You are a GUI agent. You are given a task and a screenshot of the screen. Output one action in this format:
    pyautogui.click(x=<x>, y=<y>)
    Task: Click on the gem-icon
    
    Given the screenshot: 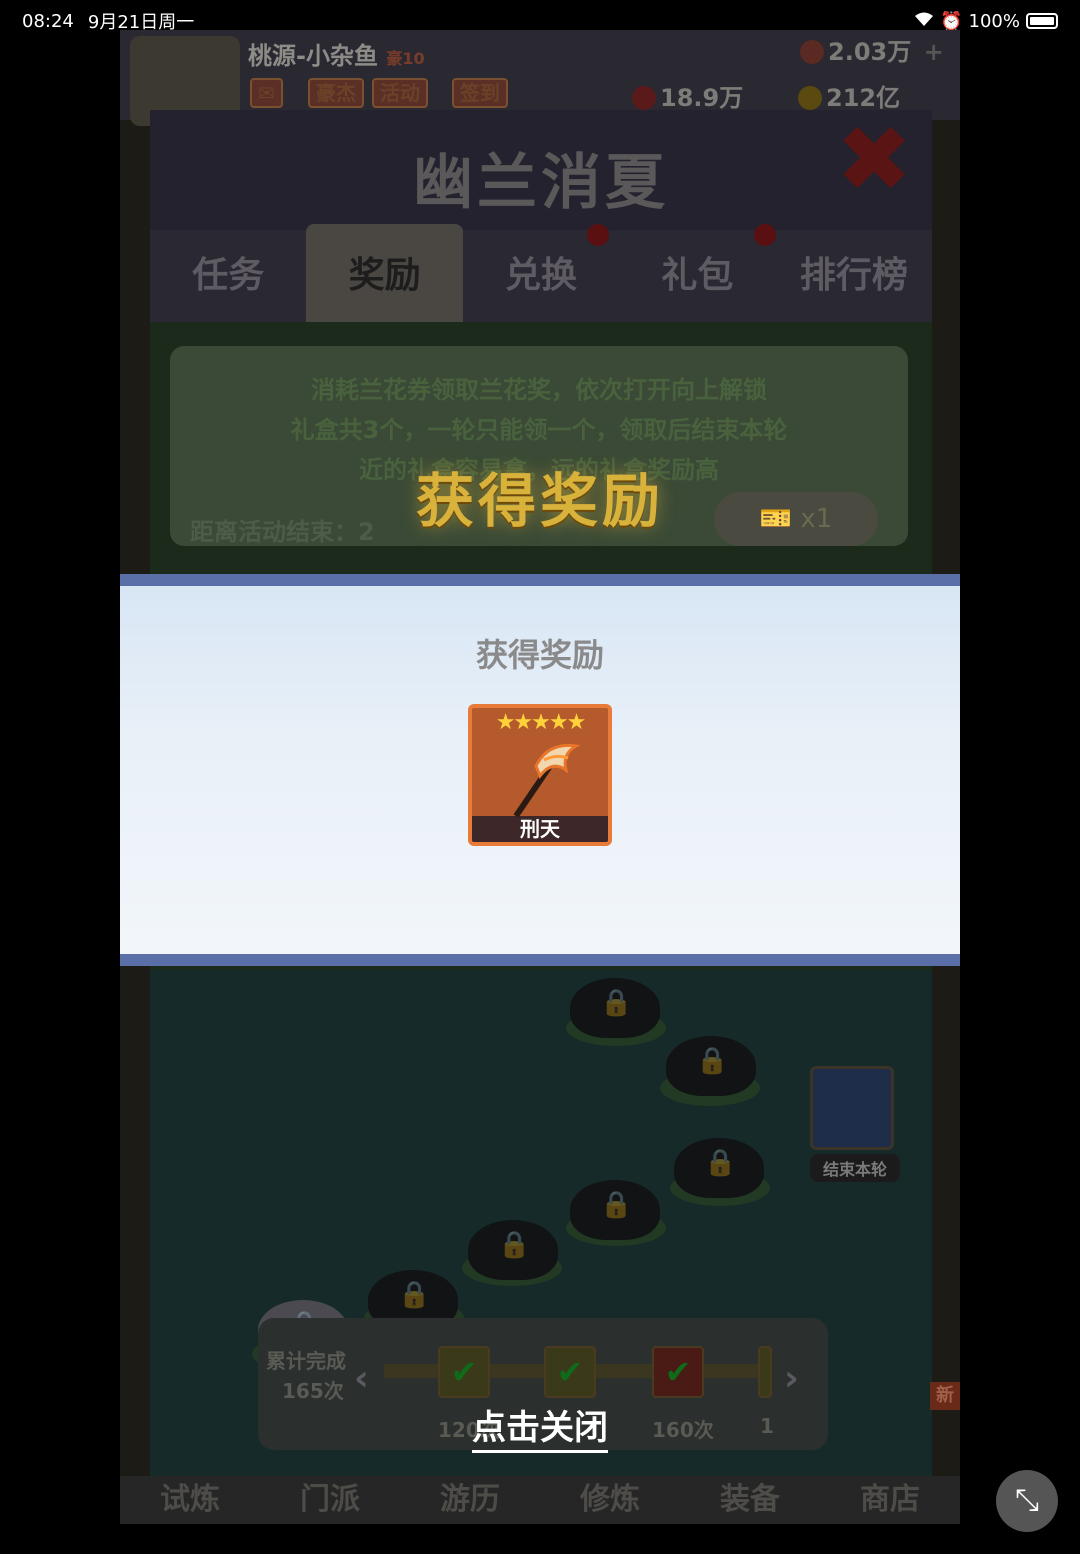 What is the action you would take?
    pyautogui.click(x=812, y=52)
    